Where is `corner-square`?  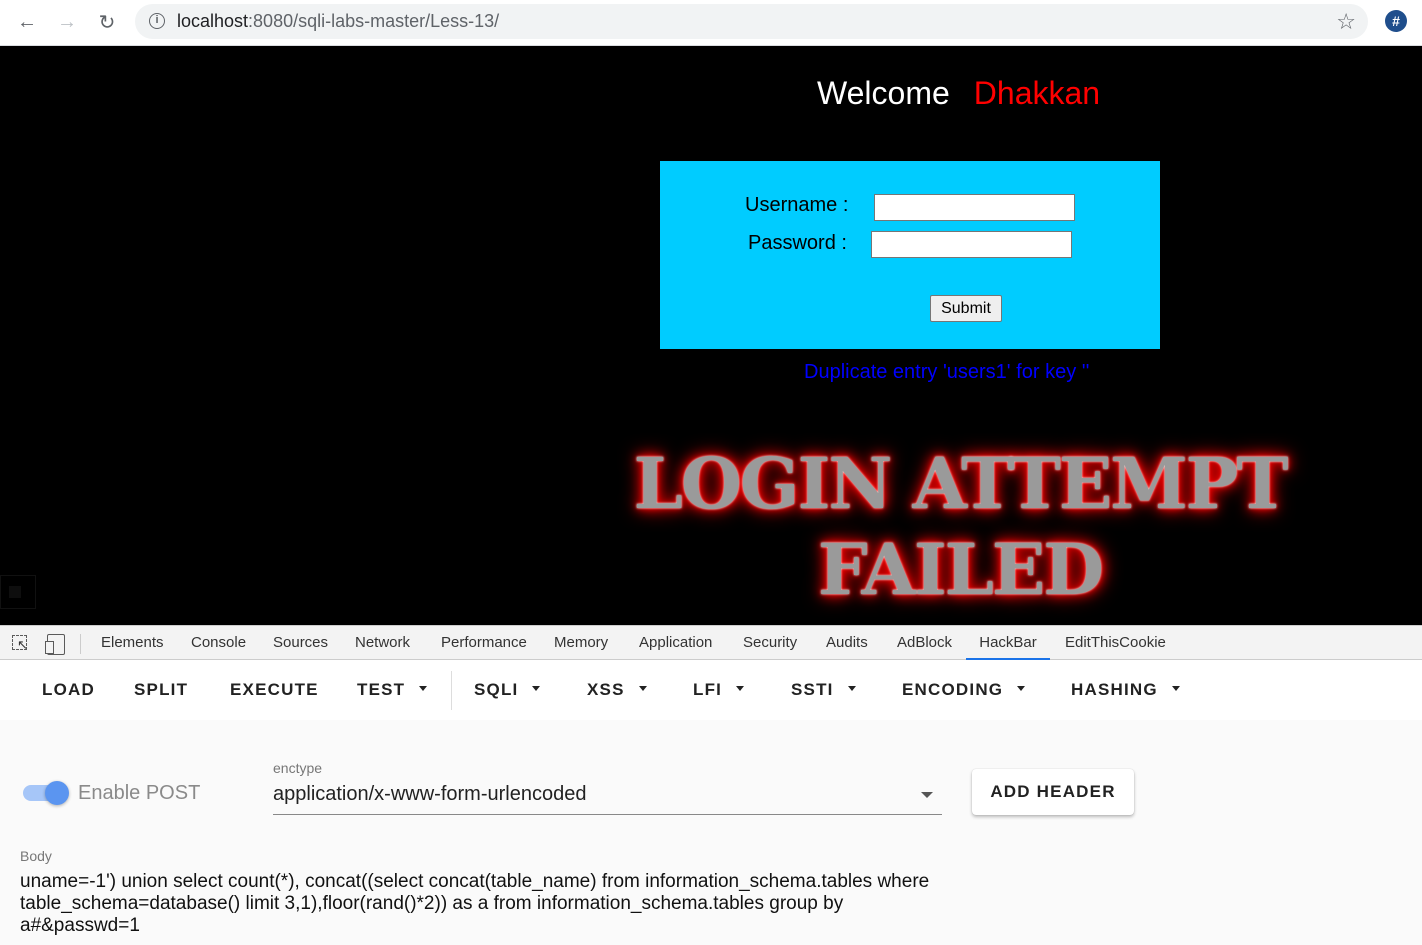 corner-square is located at coordinates (18, 592).